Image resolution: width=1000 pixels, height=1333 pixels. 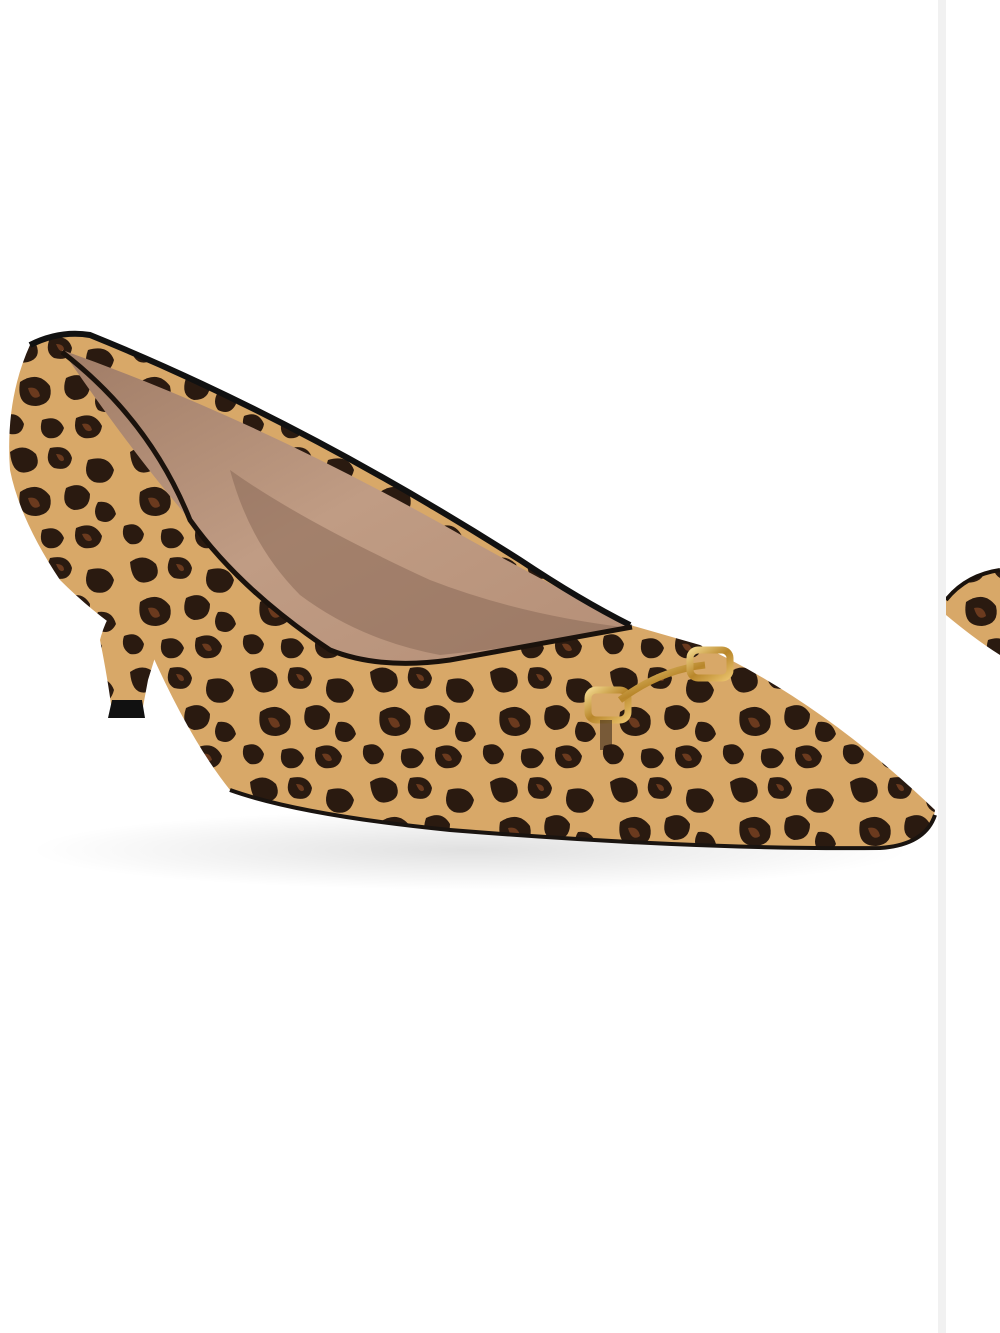 What do you see at coordinates (942, 666) in the screenshot?
I see `gallery-slide-divider` at bounding box center [942, 666].